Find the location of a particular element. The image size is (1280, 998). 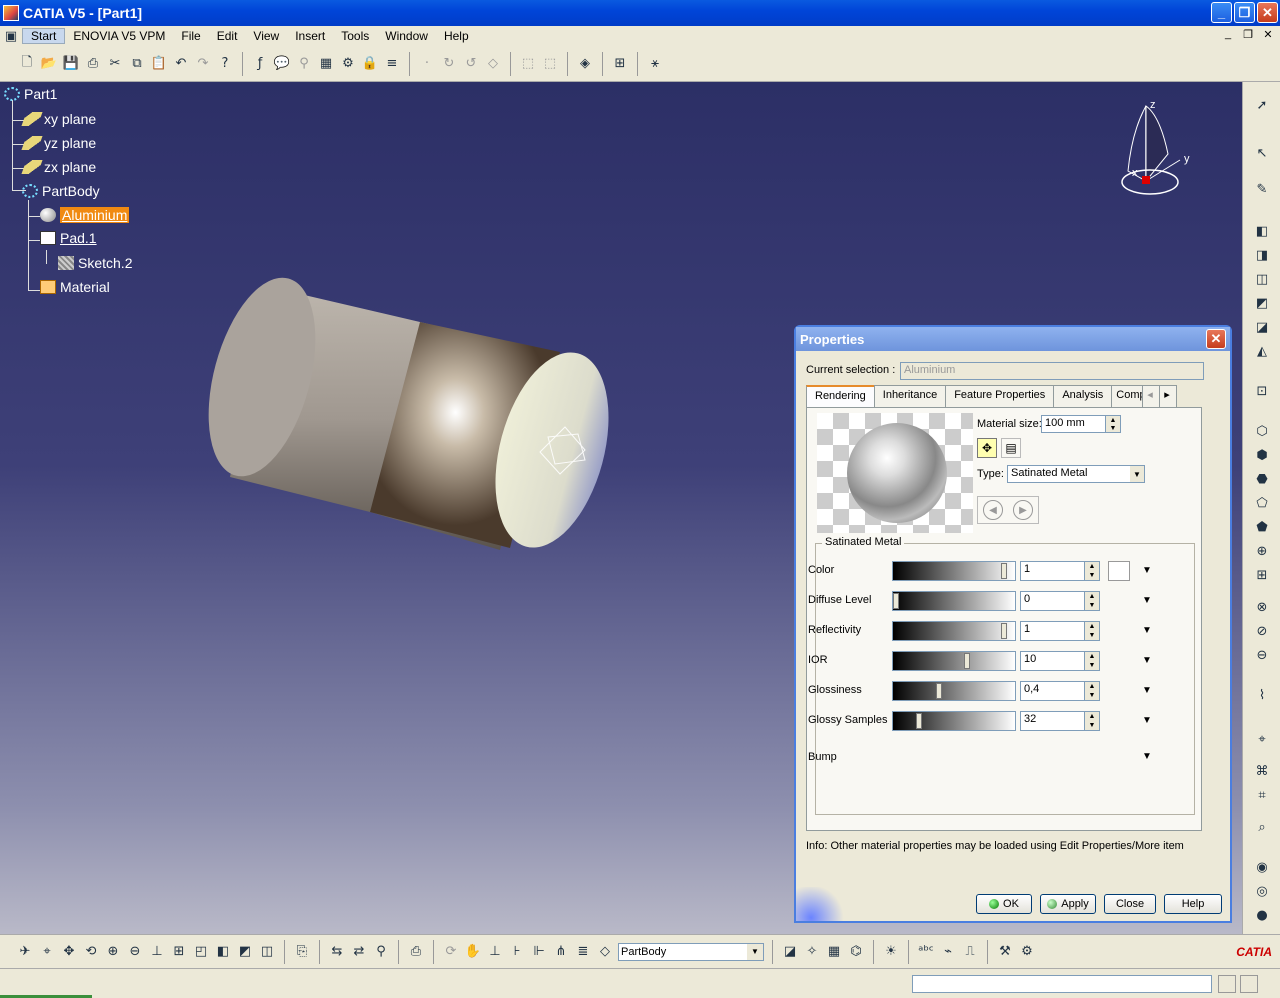

minimize-button: _ is located at coordinates (1221, 12).